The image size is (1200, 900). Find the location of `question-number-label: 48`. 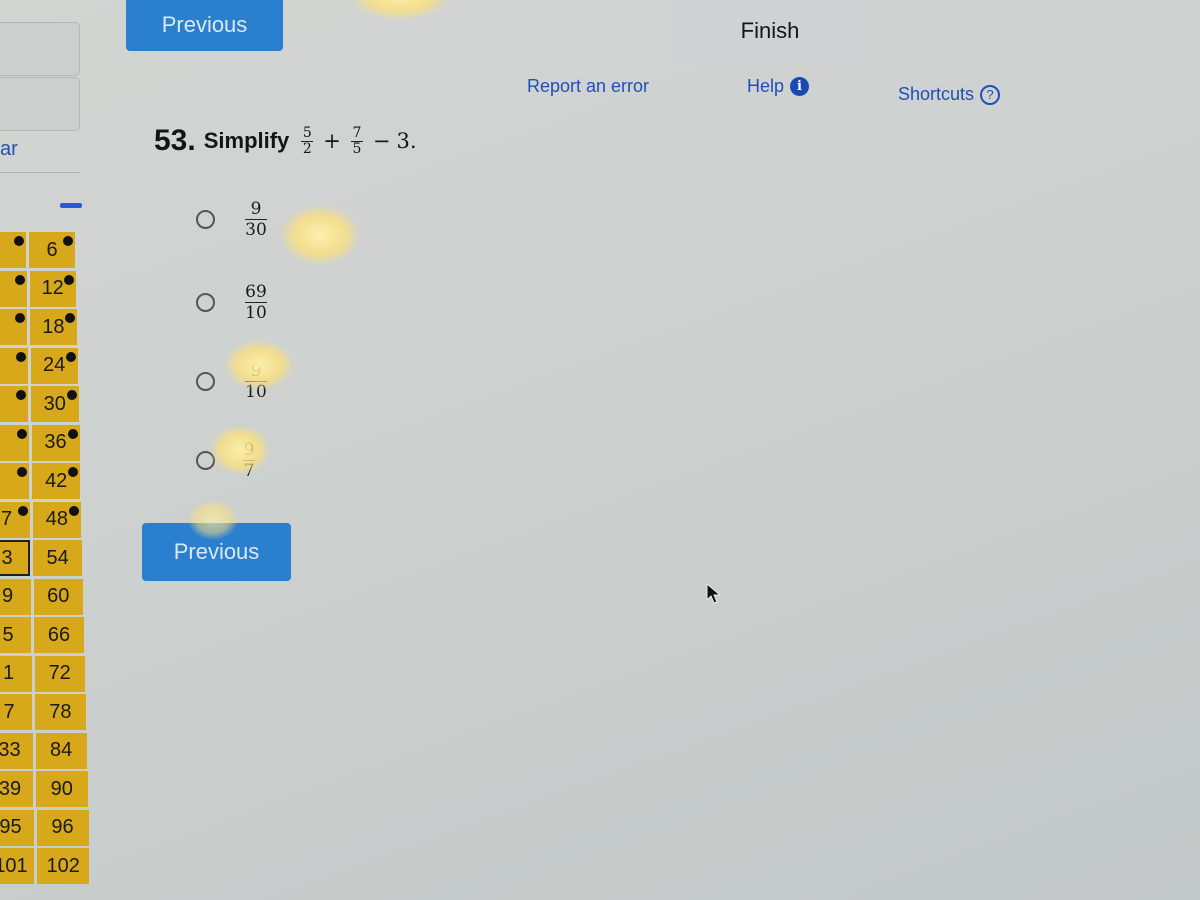

question-number-label: 48 is located at coordinates (57, 519).